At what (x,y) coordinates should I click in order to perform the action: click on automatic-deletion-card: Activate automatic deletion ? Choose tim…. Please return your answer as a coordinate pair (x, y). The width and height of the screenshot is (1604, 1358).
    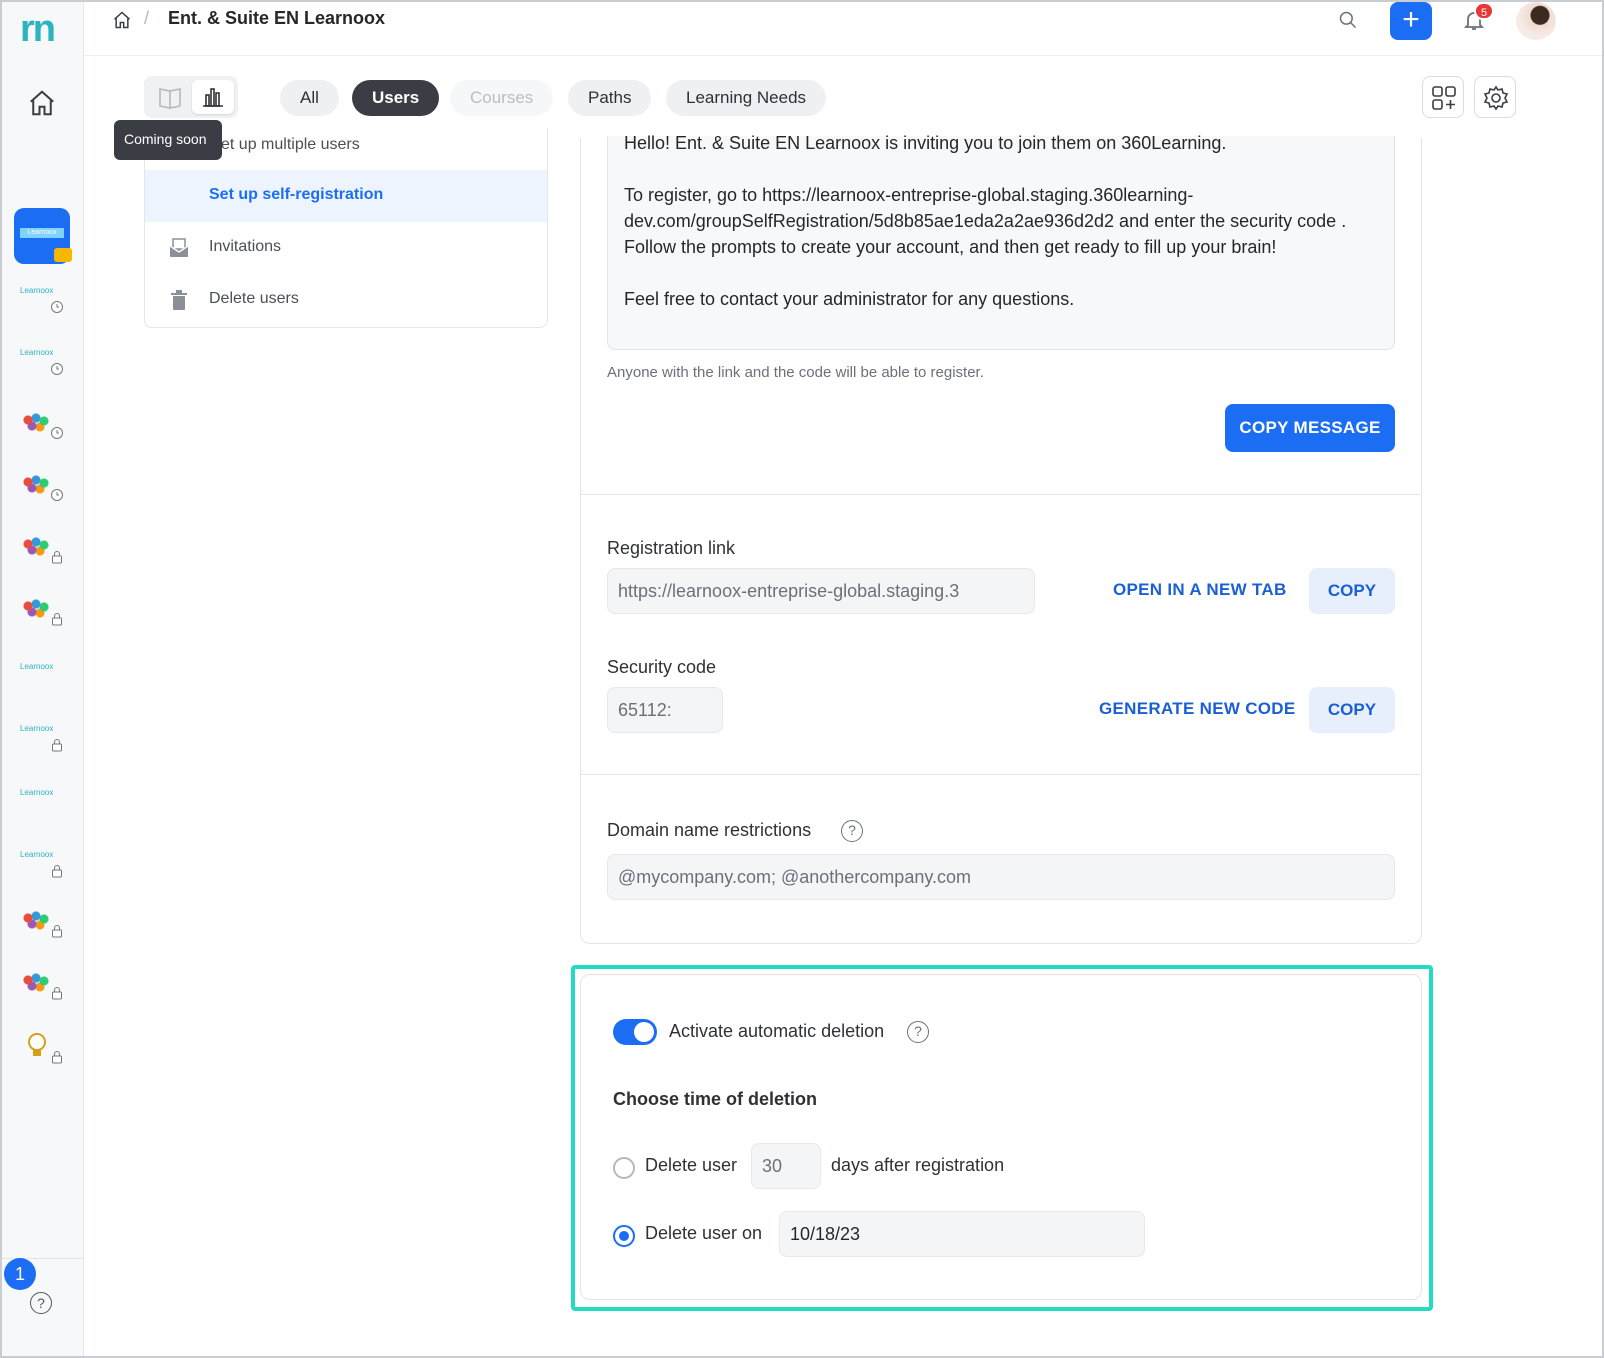
    Looking at the image, I should click on (1001, 1137).